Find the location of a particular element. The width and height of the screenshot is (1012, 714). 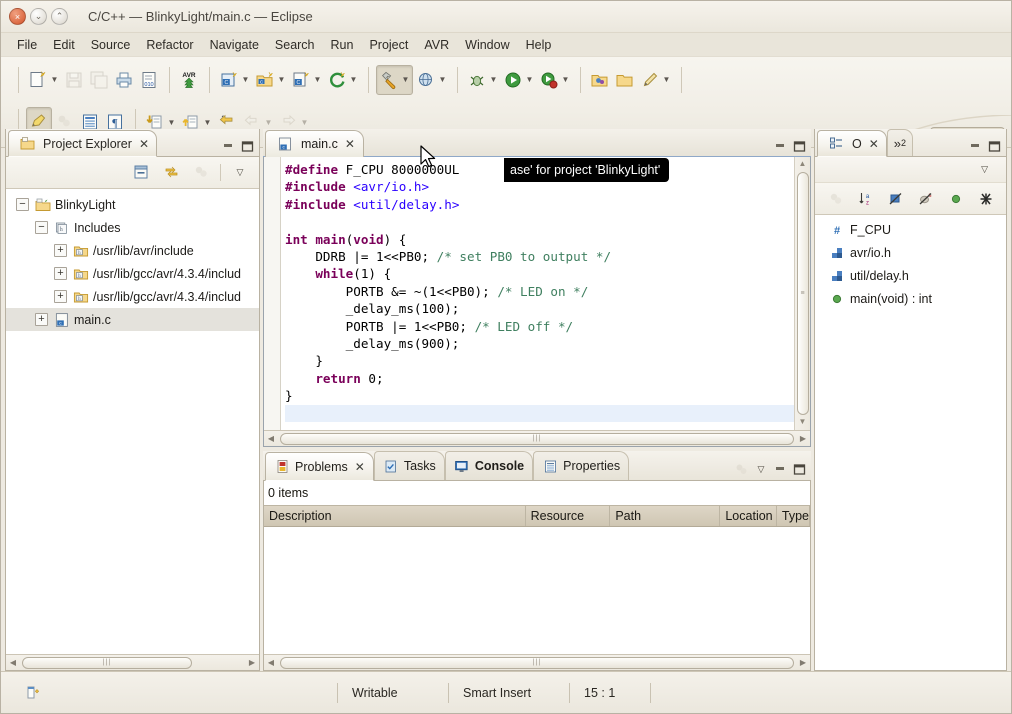

menu-edit: Edit is located at coordinates (64, 45).